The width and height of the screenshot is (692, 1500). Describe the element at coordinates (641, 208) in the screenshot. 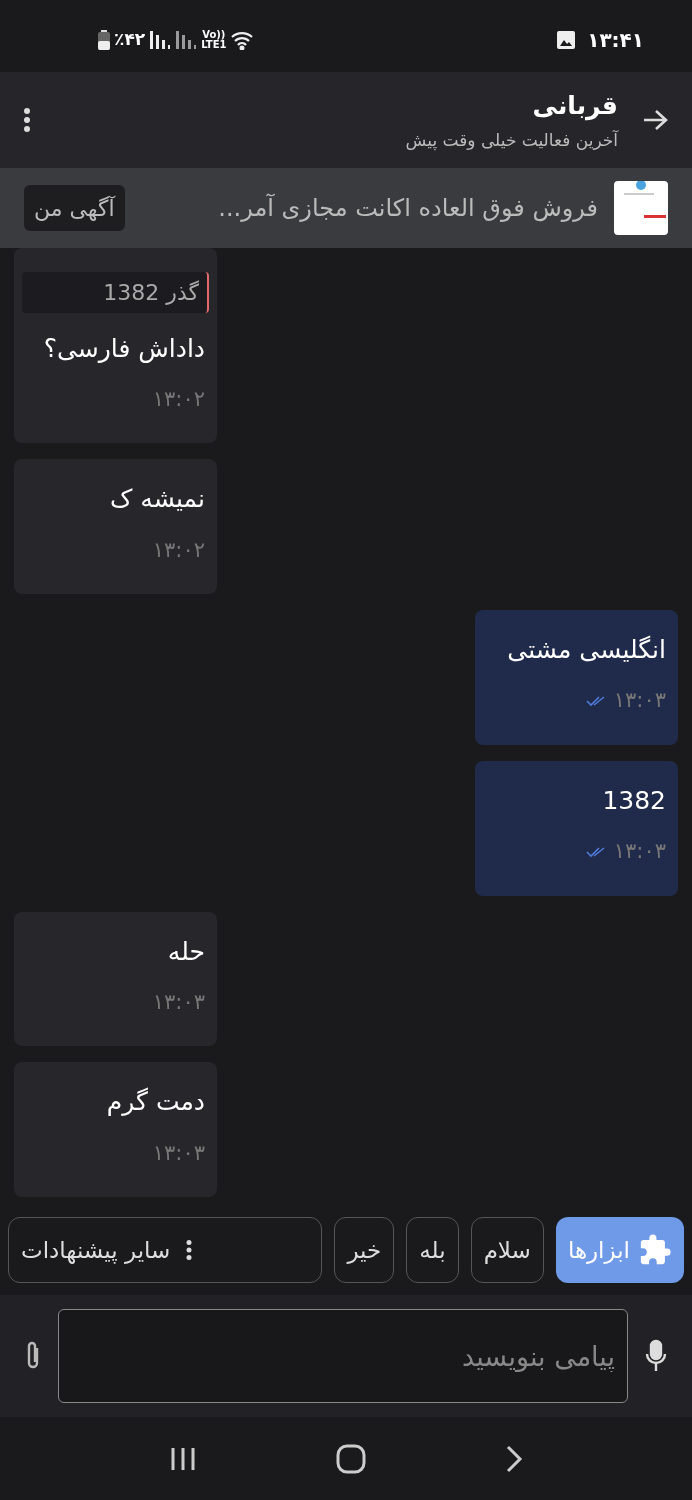

I see `ad-thumbnail` at that location.